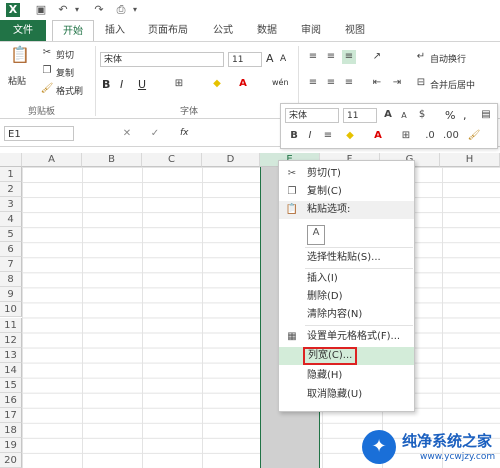  What do you see at coordinates (448, 58) in the screenshot?
I see `wrap-text-button: 自动换行` at bounding box center [448, 58].